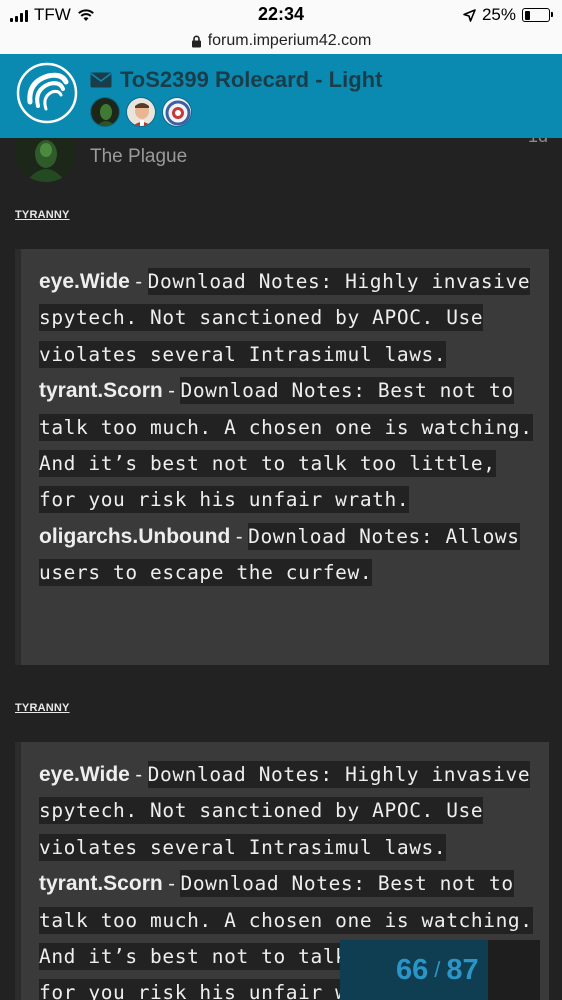 The width and height of the screenshot is (562, 1000). I want to click on url-bar: forum.imperium42.com, so click(281, 41).